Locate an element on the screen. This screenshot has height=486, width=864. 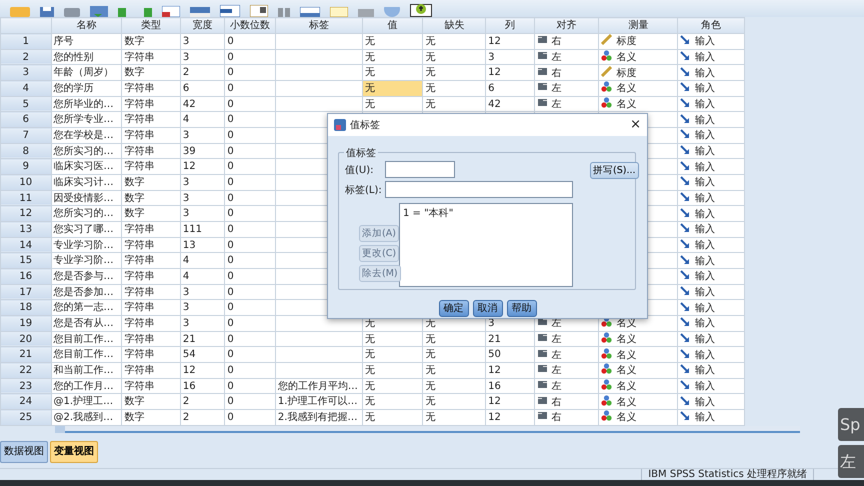
row-number: 10 is located at coordinates (26, 182).